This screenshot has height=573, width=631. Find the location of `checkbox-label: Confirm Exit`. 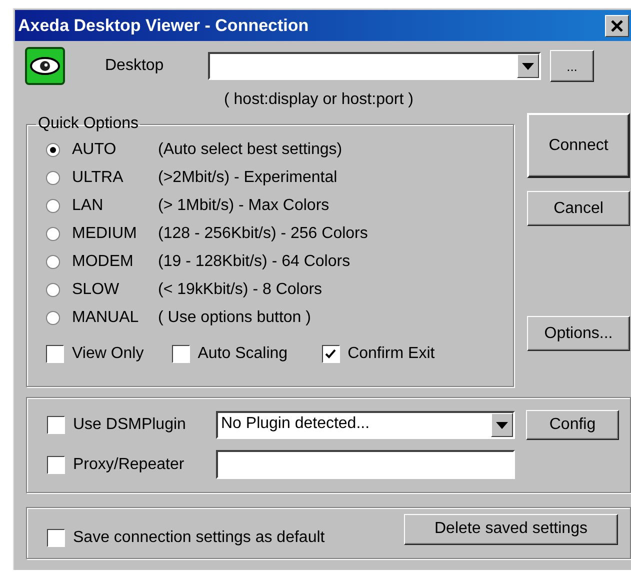

checkbox-label: Confirm Exit is located at coordinates (391, 354).